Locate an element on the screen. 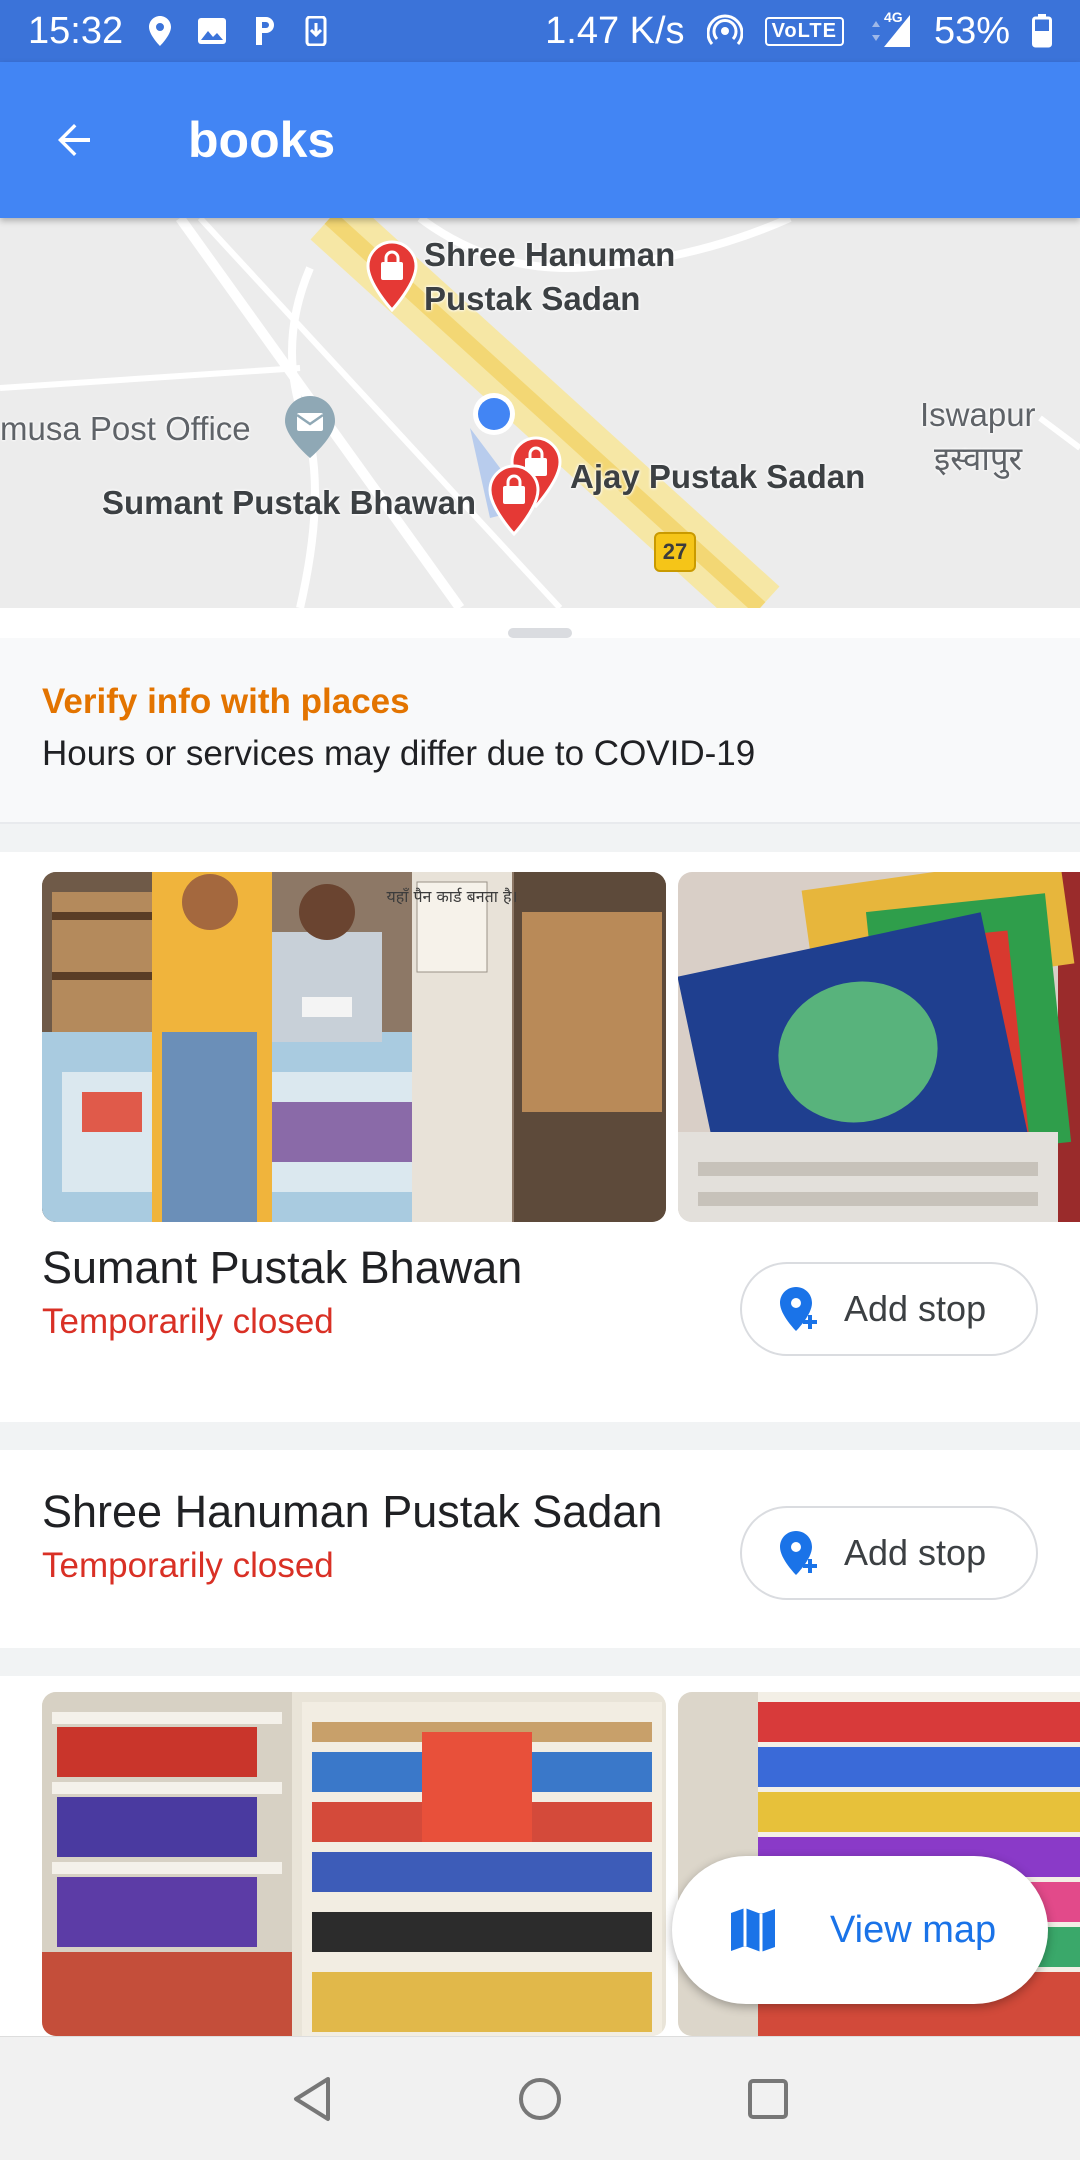 The width and height of the screenshot is (1080, 2160). map-icon is located at coordinates (753, 1930).